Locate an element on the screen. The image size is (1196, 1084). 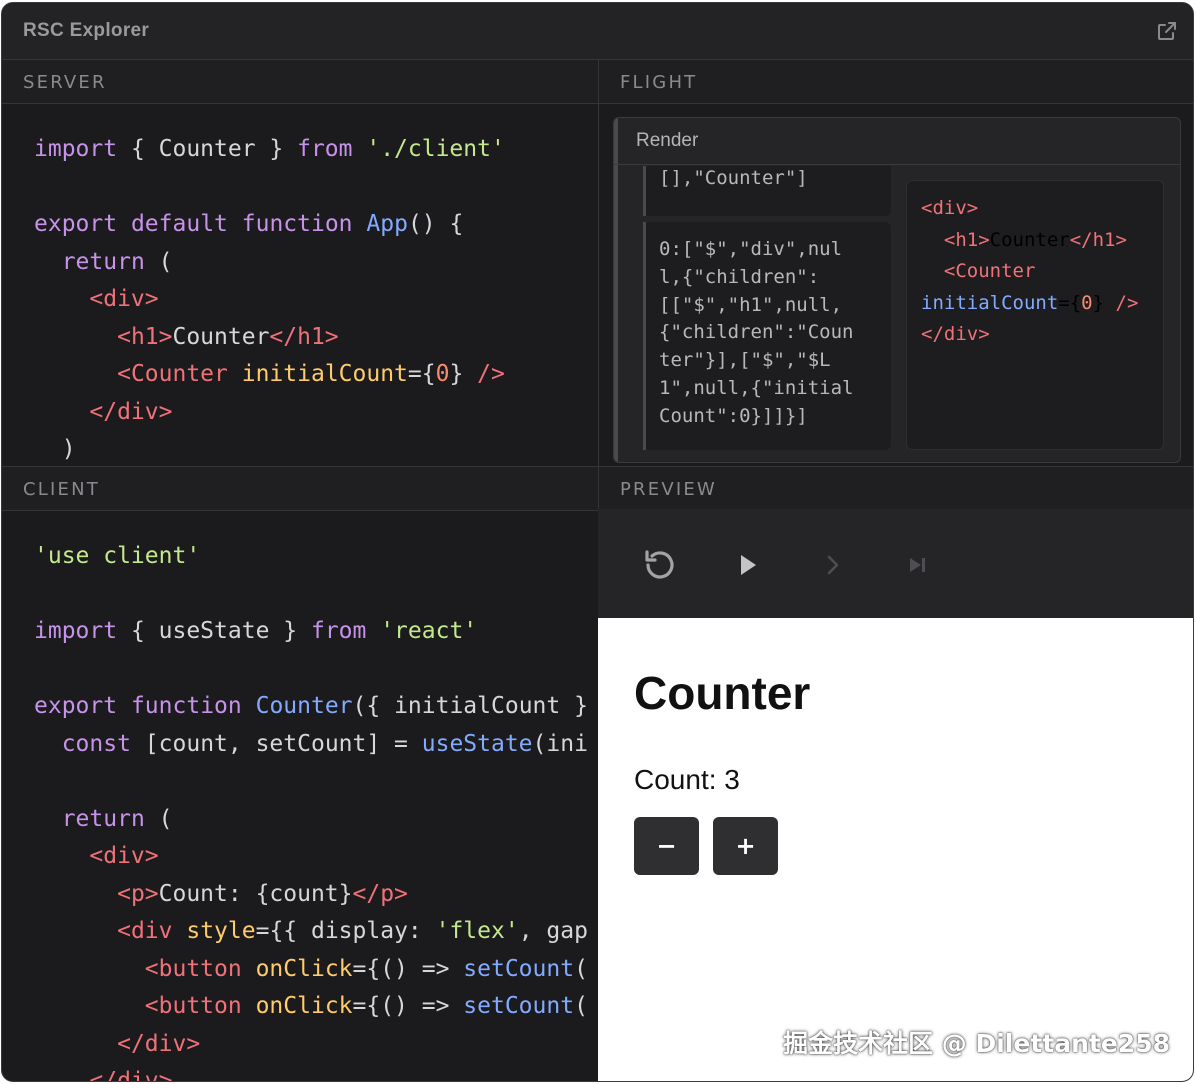
code-line: export default function App() { is located at coordinates (314, 225).